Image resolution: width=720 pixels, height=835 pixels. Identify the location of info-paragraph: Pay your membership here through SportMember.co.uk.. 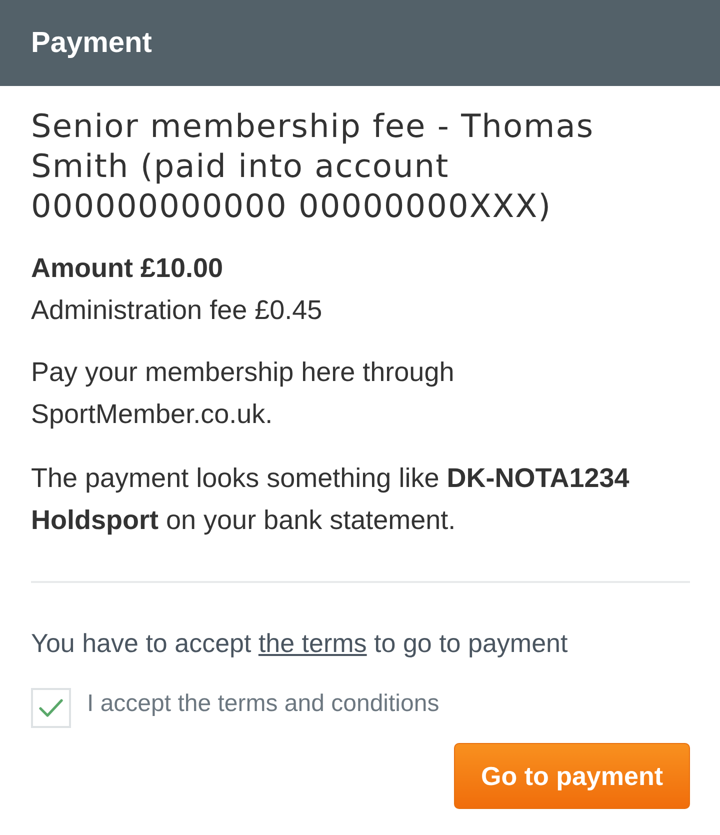
(243, 393).